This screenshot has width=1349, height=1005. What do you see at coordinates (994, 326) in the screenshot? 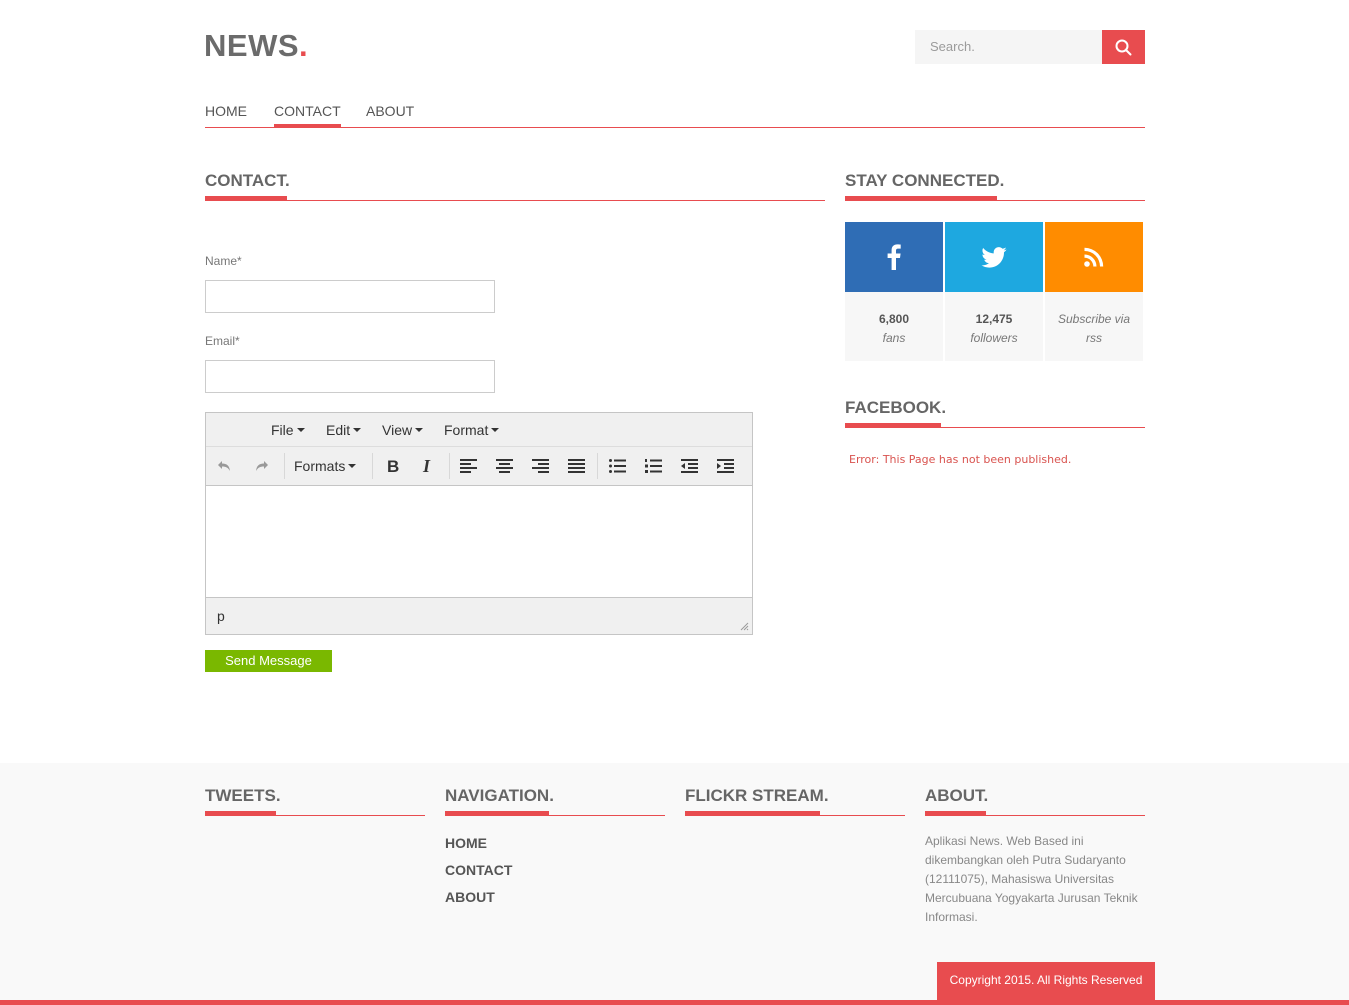
I see `twitter-stat: 12,475 followers` at bounding box center [994, 326].